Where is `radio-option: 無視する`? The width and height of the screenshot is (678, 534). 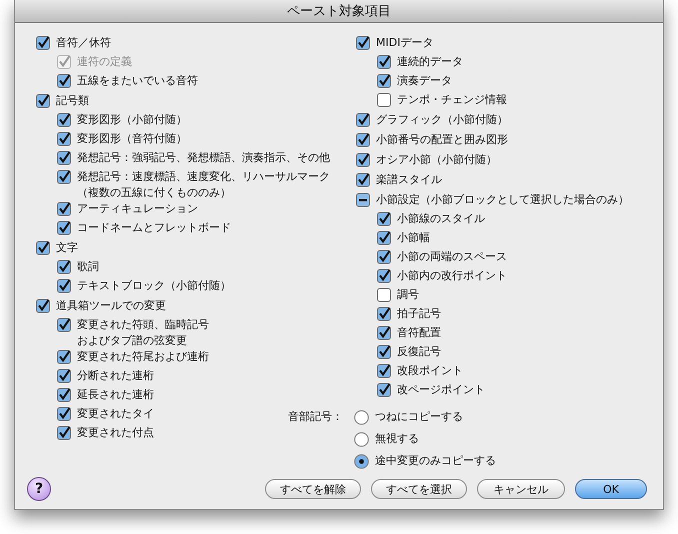
radio-option: 無視する is located at coordinates (386, 440).